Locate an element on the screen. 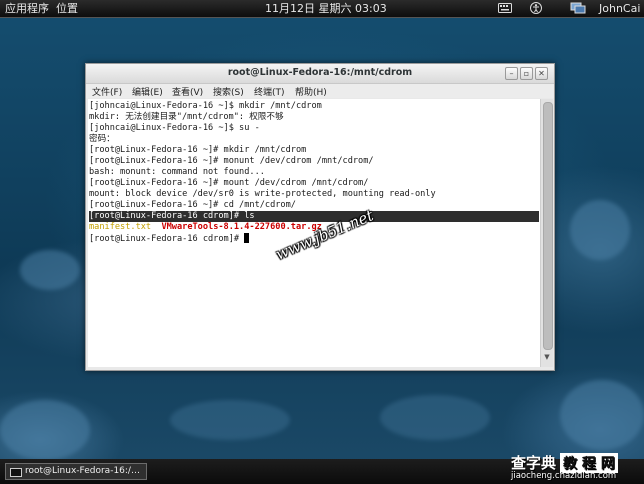  top-panel: 应用程序 位置 11月12日 星期六 03:03 JohnCai is located at coordinates (322, 8).